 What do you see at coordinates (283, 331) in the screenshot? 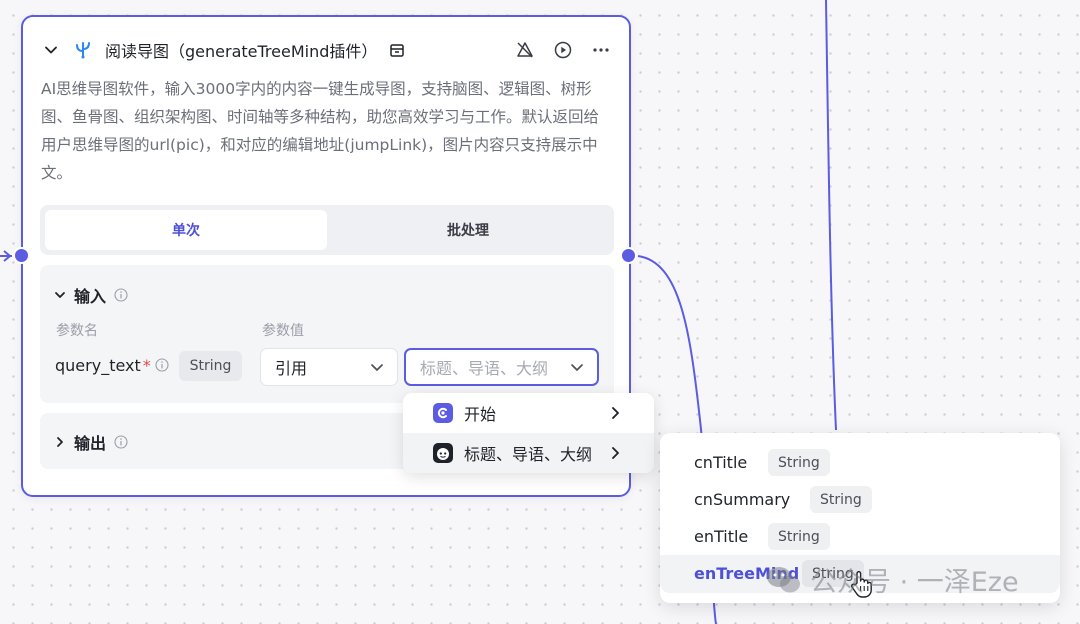
I see `column-param-value: 参数值` at bounding box center [283, 331].